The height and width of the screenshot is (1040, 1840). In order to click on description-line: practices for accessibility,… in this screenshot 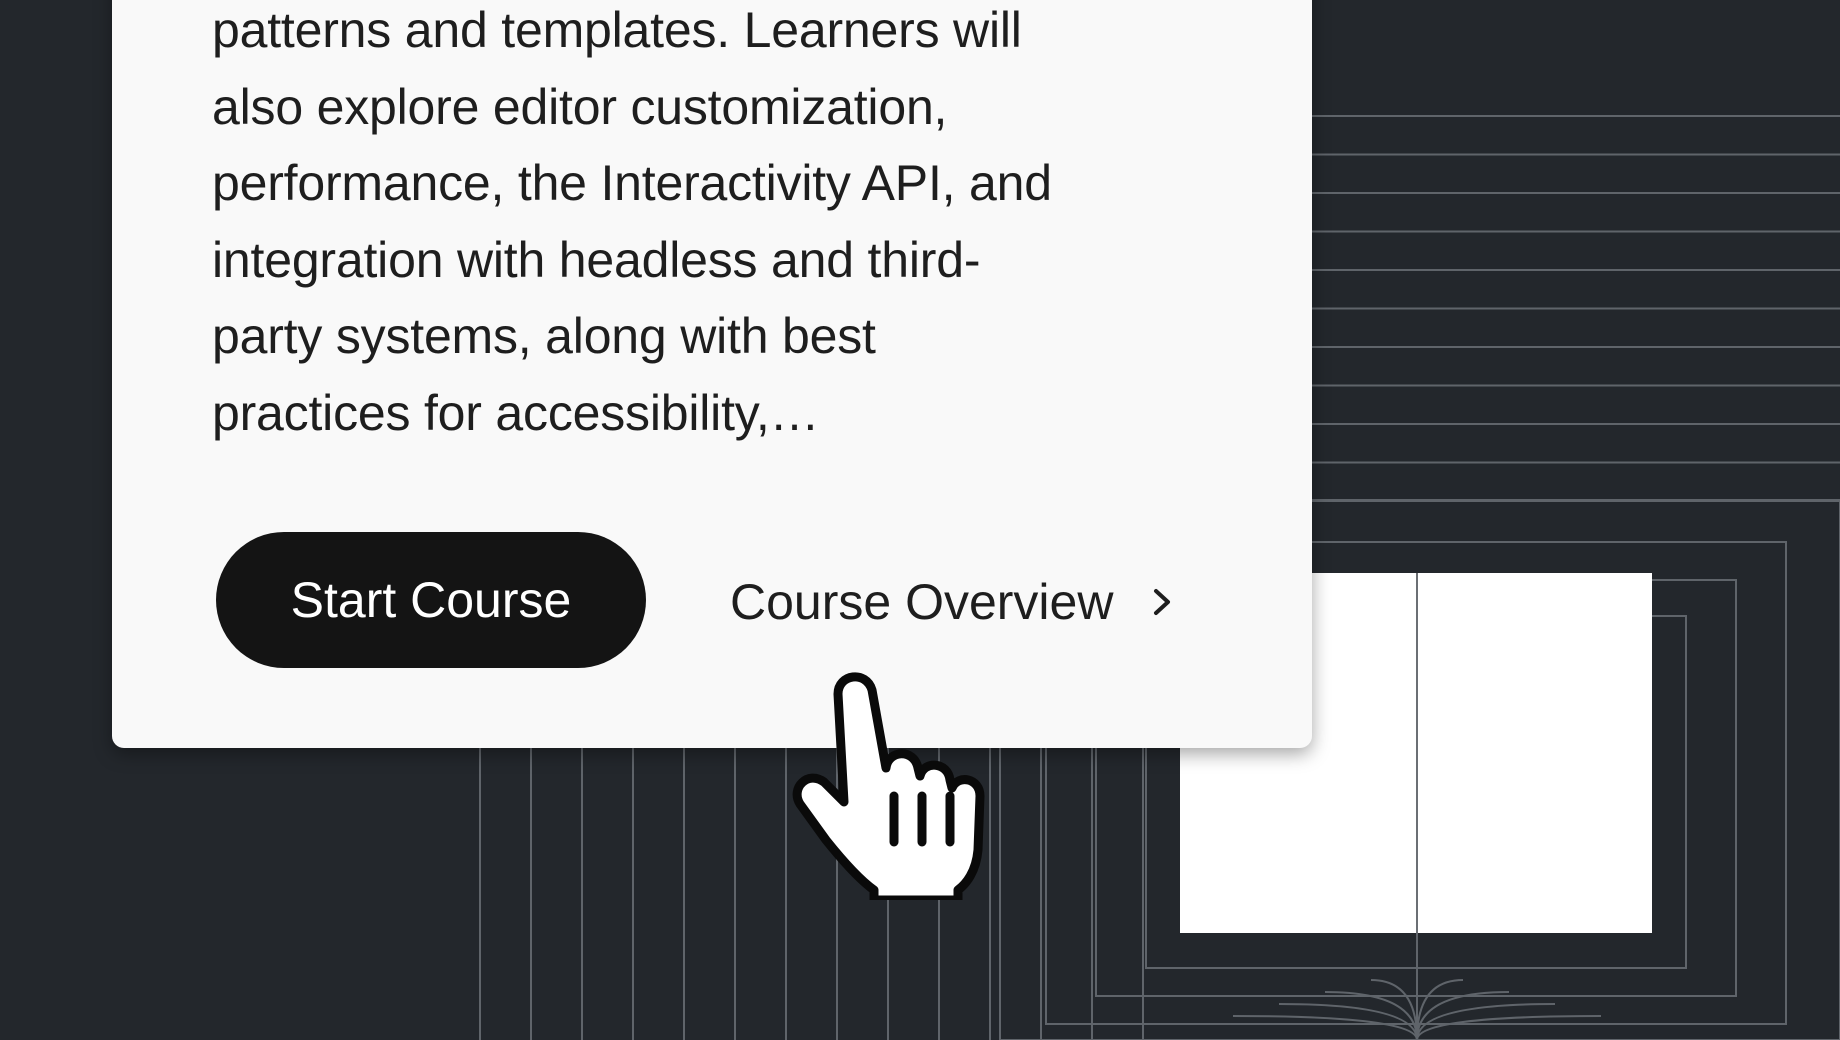, I will do `click(516, 412)`.